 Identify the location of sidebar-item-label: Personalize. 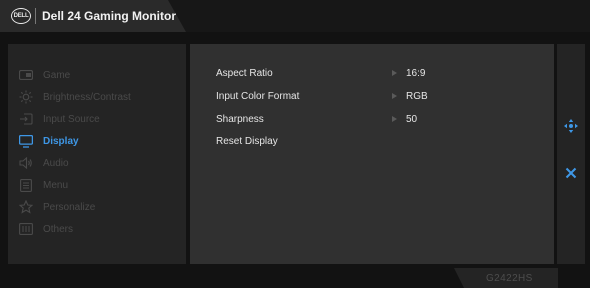
(69, 207).